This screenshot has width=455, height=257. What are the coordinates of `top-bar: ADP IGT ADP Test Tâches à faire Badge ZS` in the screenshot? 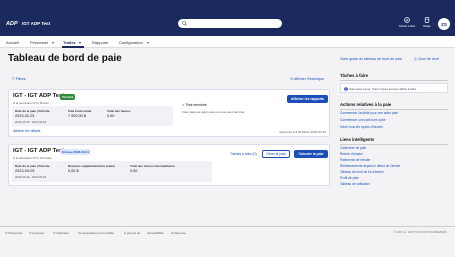 It's located at (227, 18).